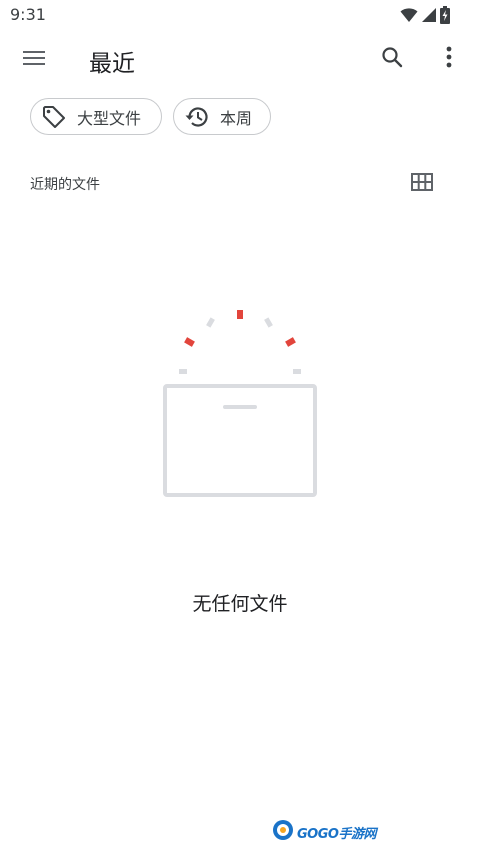 This screenshot has height=853, width=480. I want to click on hamburger-menu-icon, so click(34, 60).